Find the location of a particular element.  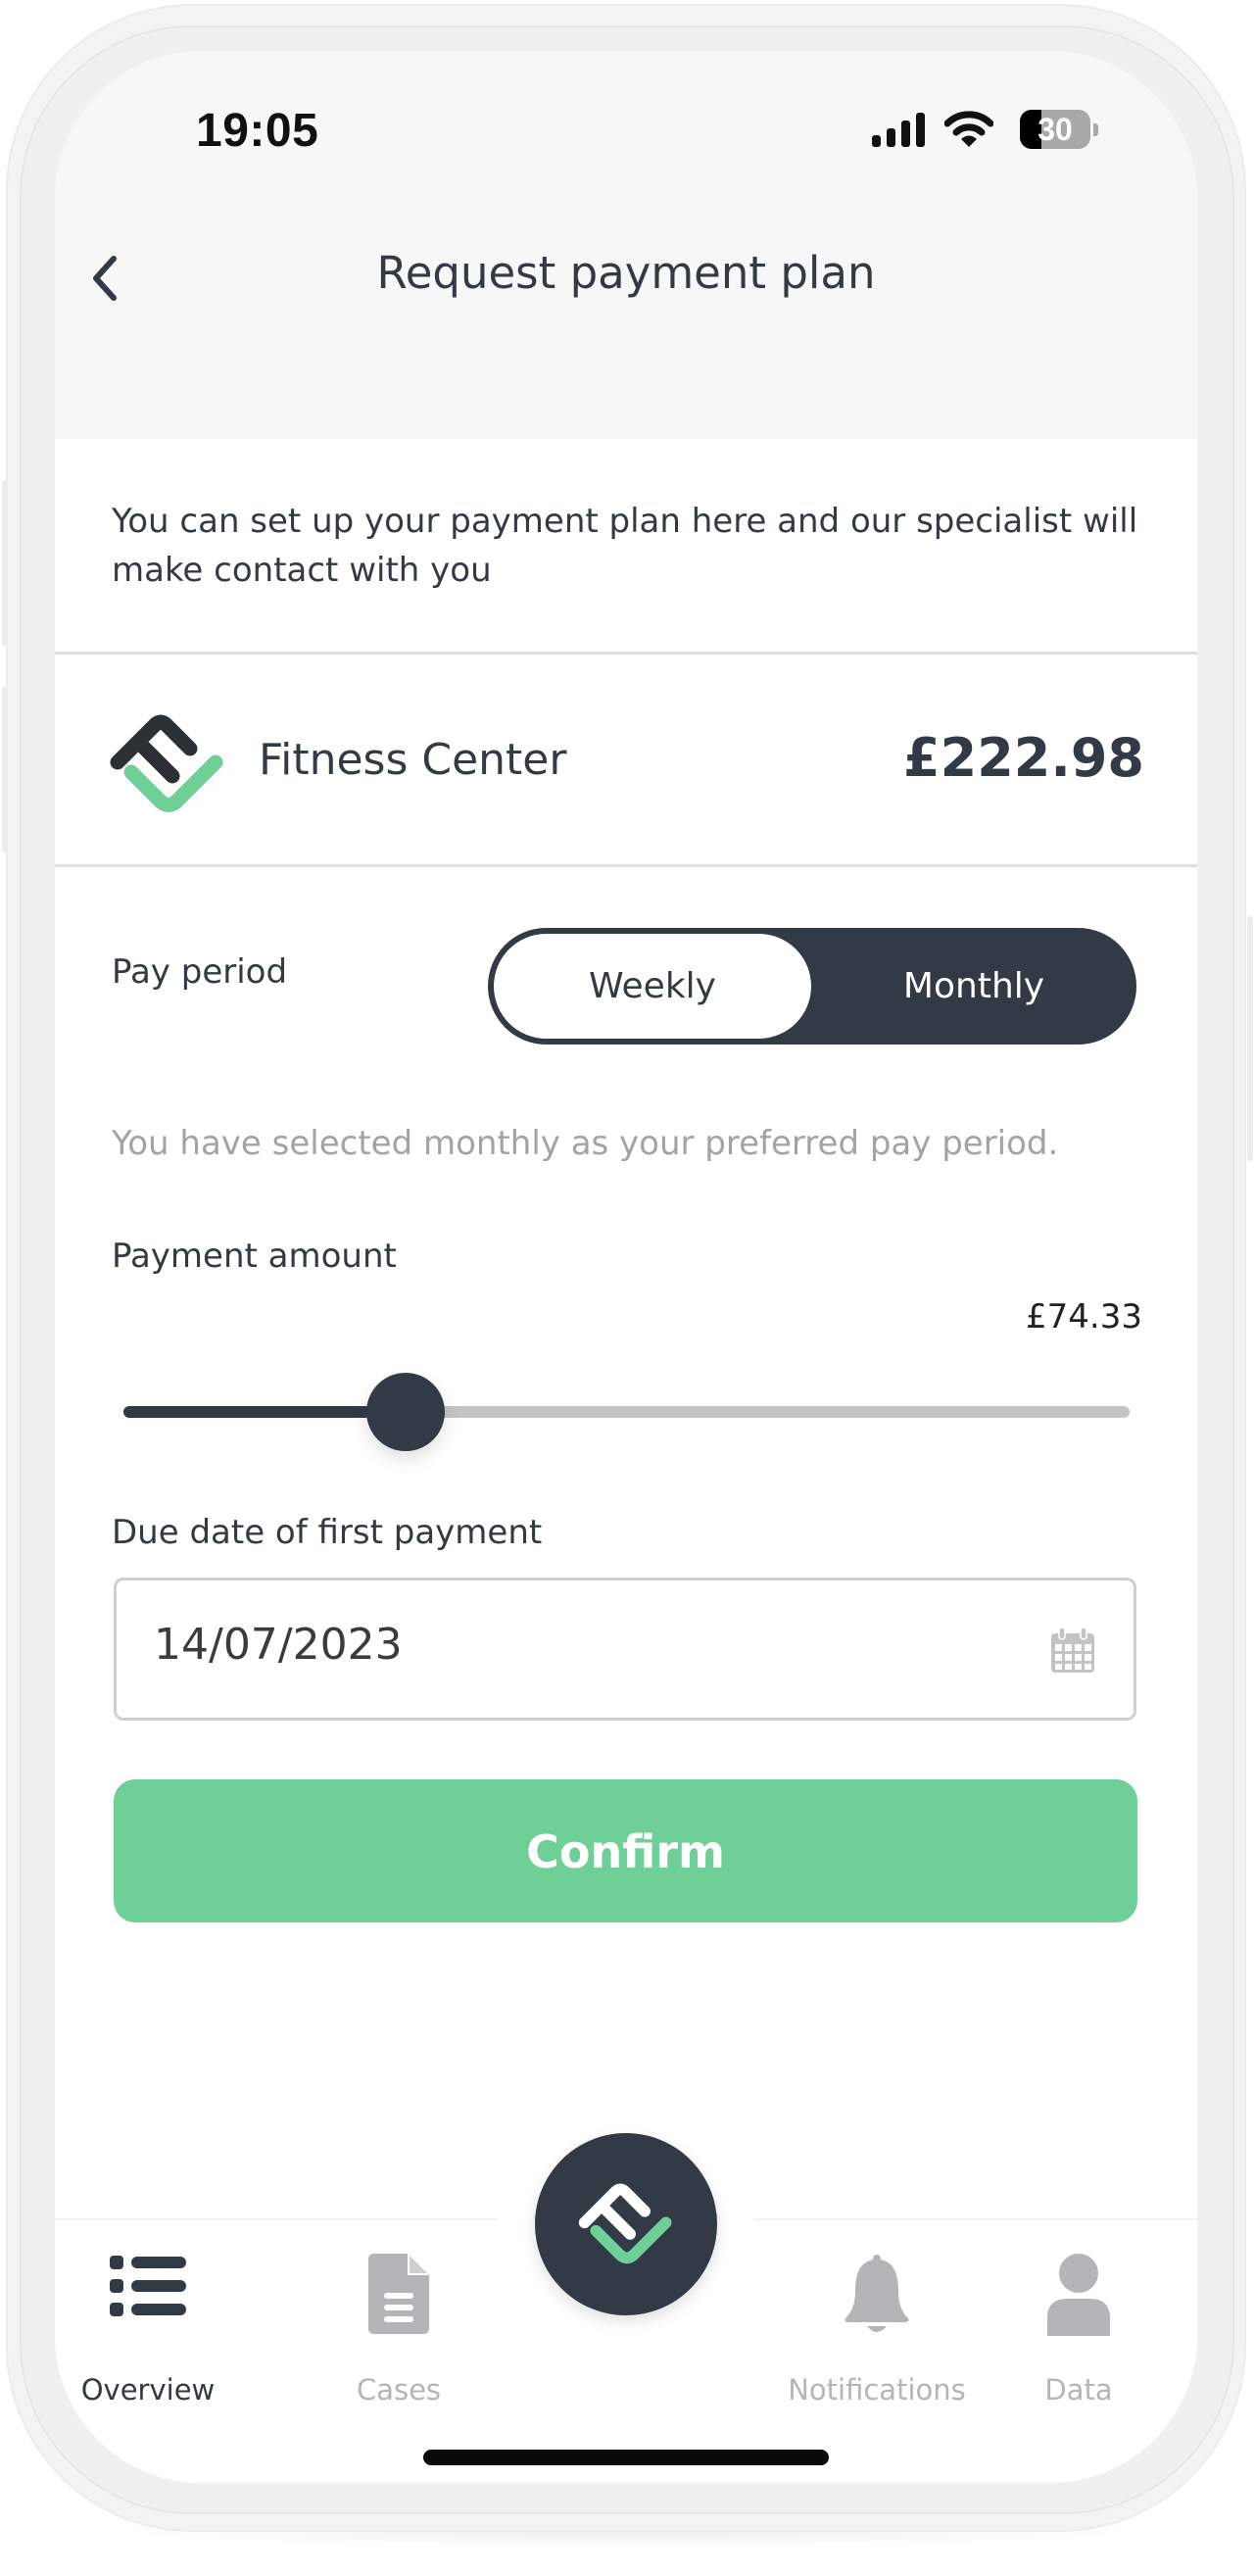

cellular-signal-icon is located at coordinates (898, 130).